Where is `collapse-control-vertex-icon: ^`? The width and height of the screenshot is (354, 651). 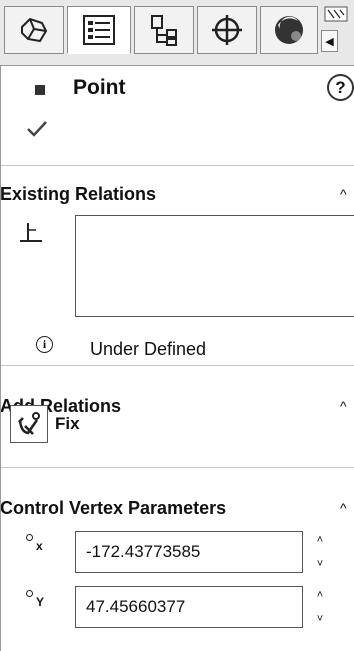
collapse-control-vertex-icon: ^ is located at coordinates (343, 508).